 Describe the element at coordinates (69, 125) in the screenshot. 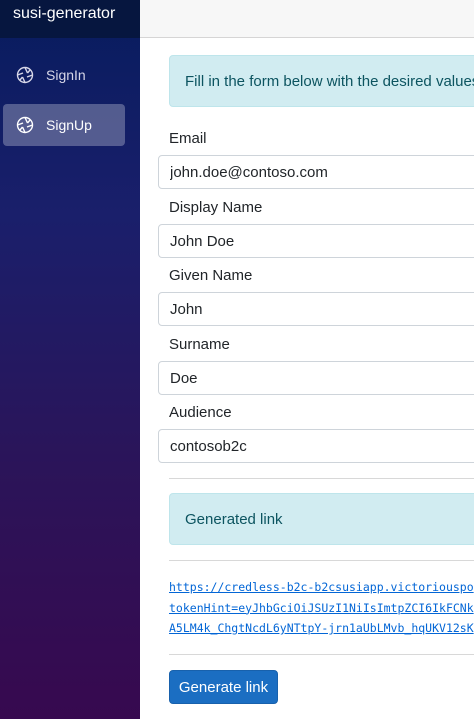

I see `nav-item-label: SignUp` at that location.